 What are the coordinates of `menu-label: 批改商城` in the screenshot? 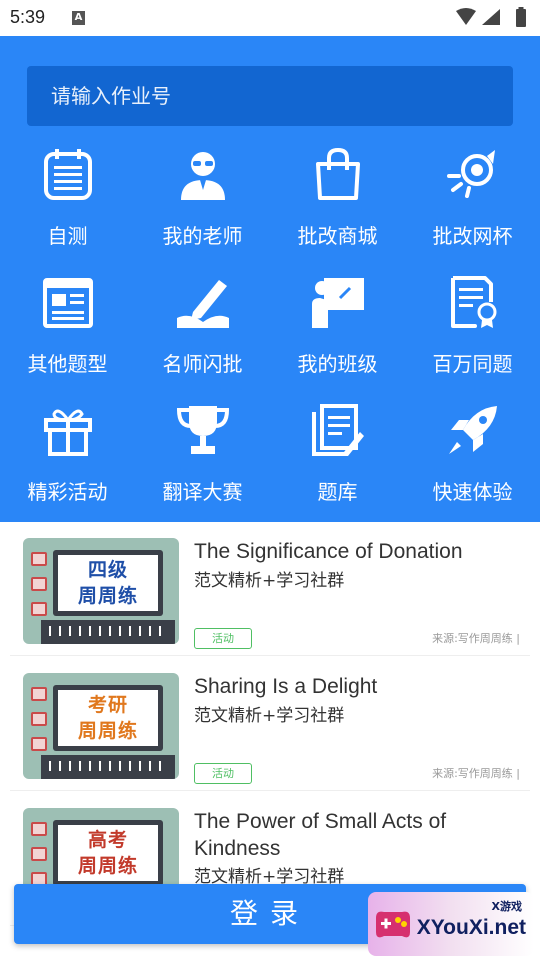 It's located at (337, 236).